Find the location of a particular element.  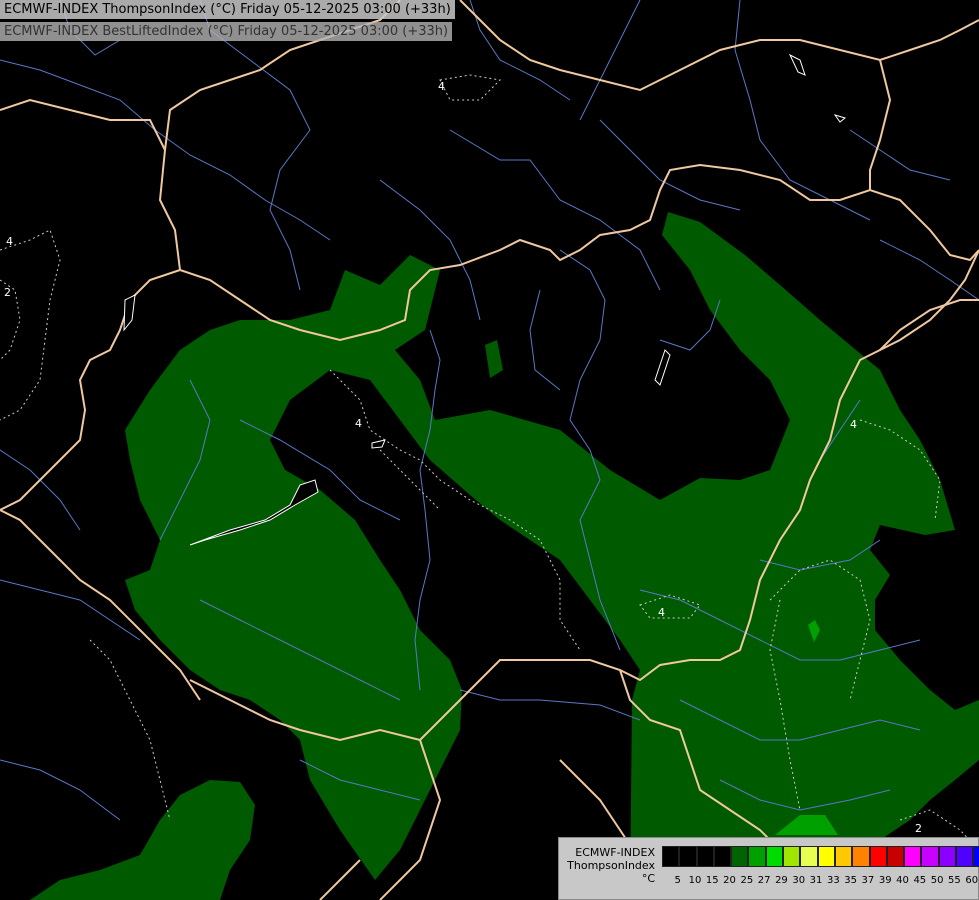

legend-swatches is located at coordinates (820, 856).